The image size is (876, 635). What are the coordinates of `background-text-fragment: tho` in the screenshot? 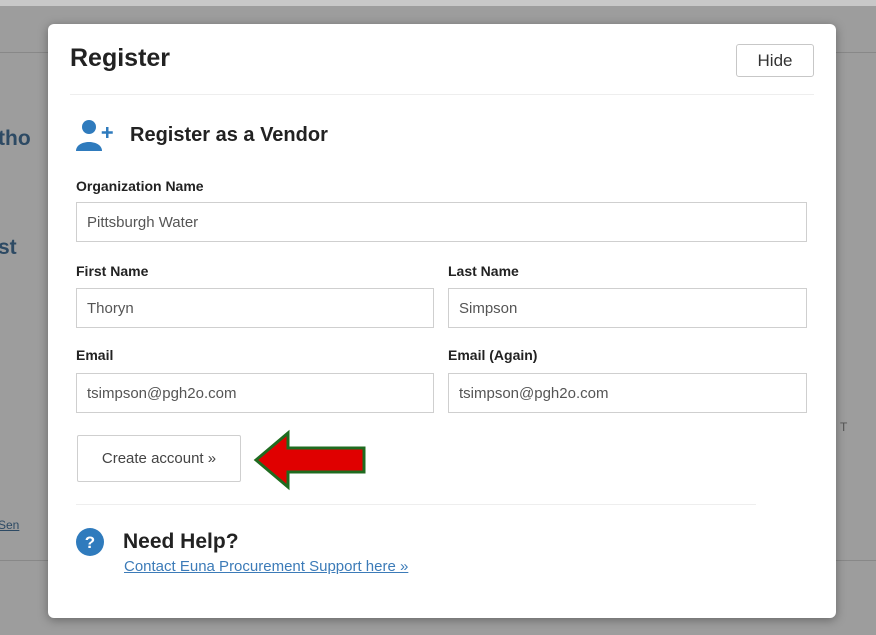 It's located at (15, 138).